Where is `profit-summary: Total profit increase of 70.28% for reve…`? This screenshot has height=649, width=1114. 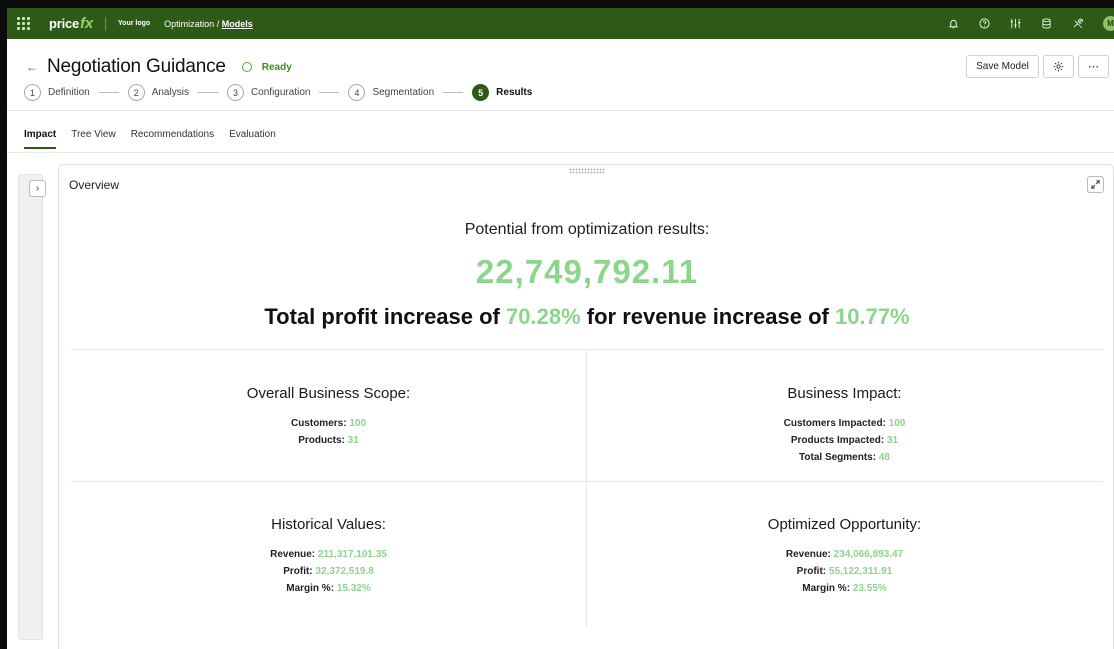
profit-summary: Total profit increase of 70.28% for reve… is located at coordinates (586, 317).